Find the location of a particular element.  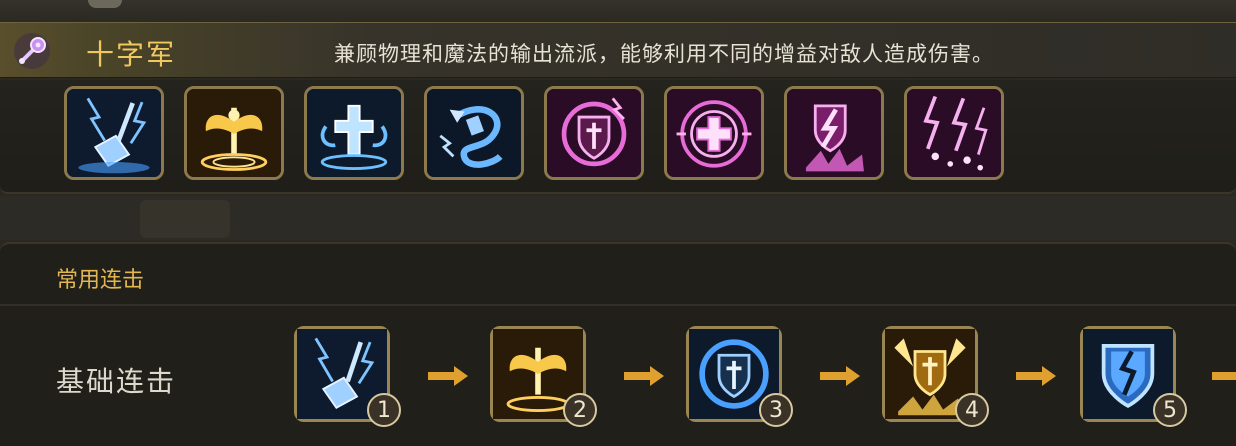

combo-step-1: 1 is located at coordinates (347, 376).